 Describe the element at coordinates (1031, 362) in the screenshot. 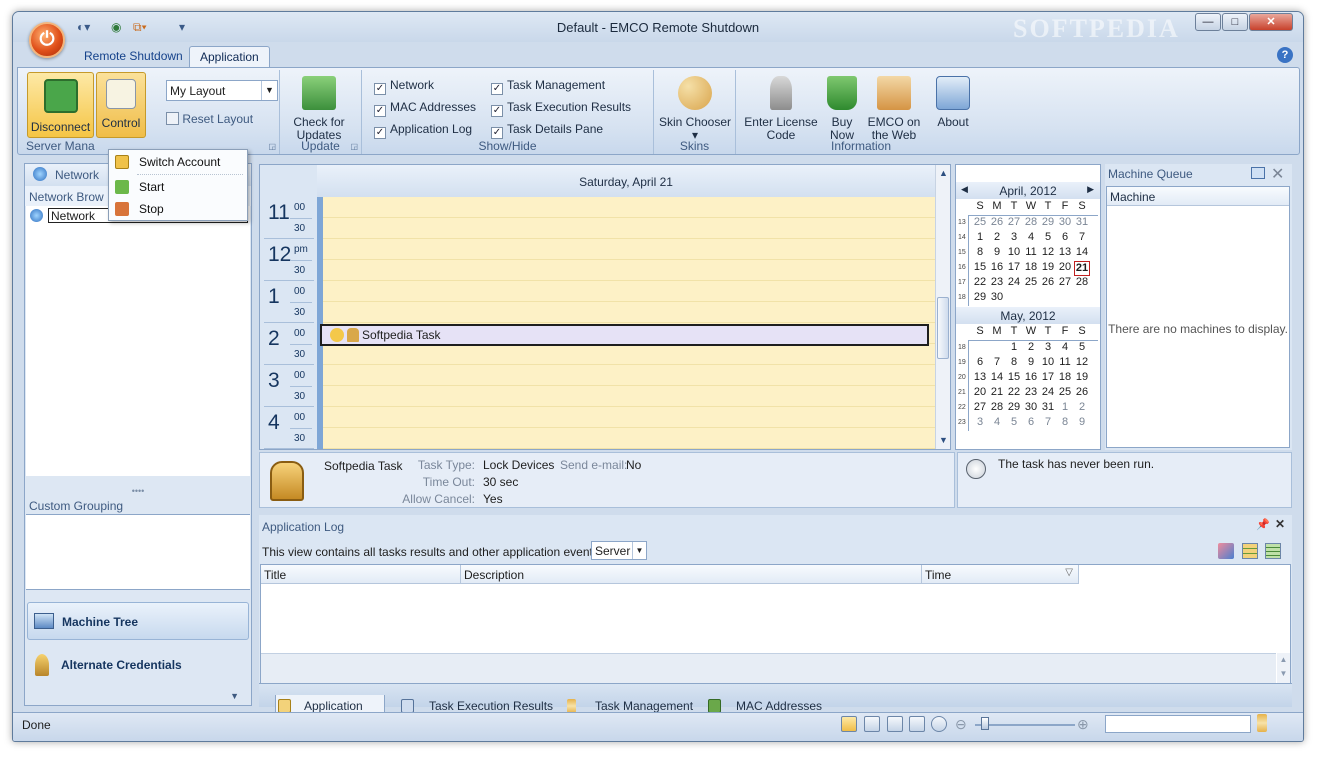

I see `calendar-day: 9` at that location.